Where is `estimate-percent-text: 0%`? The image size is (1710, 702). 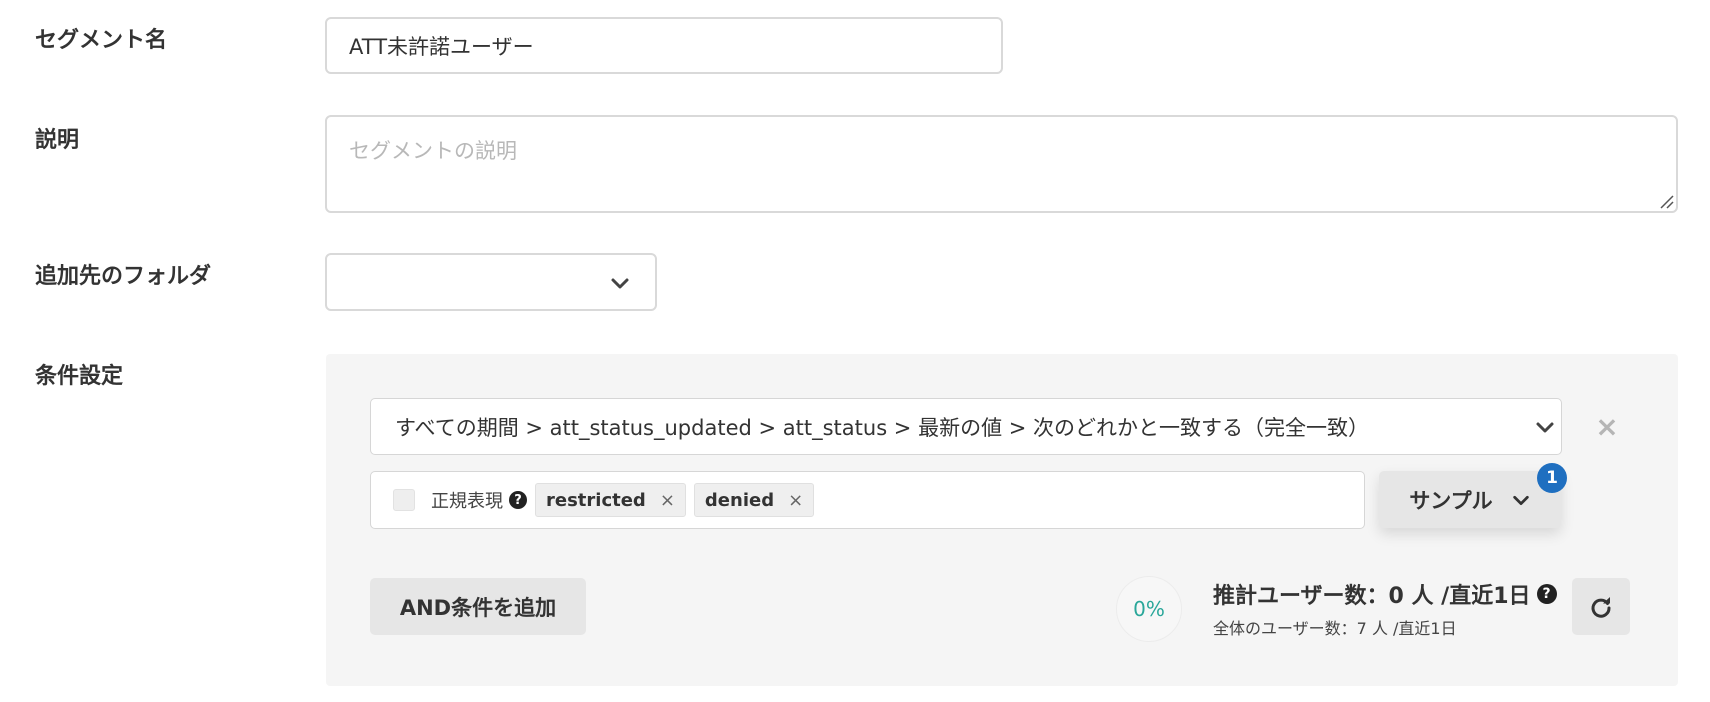 estimate-percent-text: 0% is located at coordinates (1149, 609).